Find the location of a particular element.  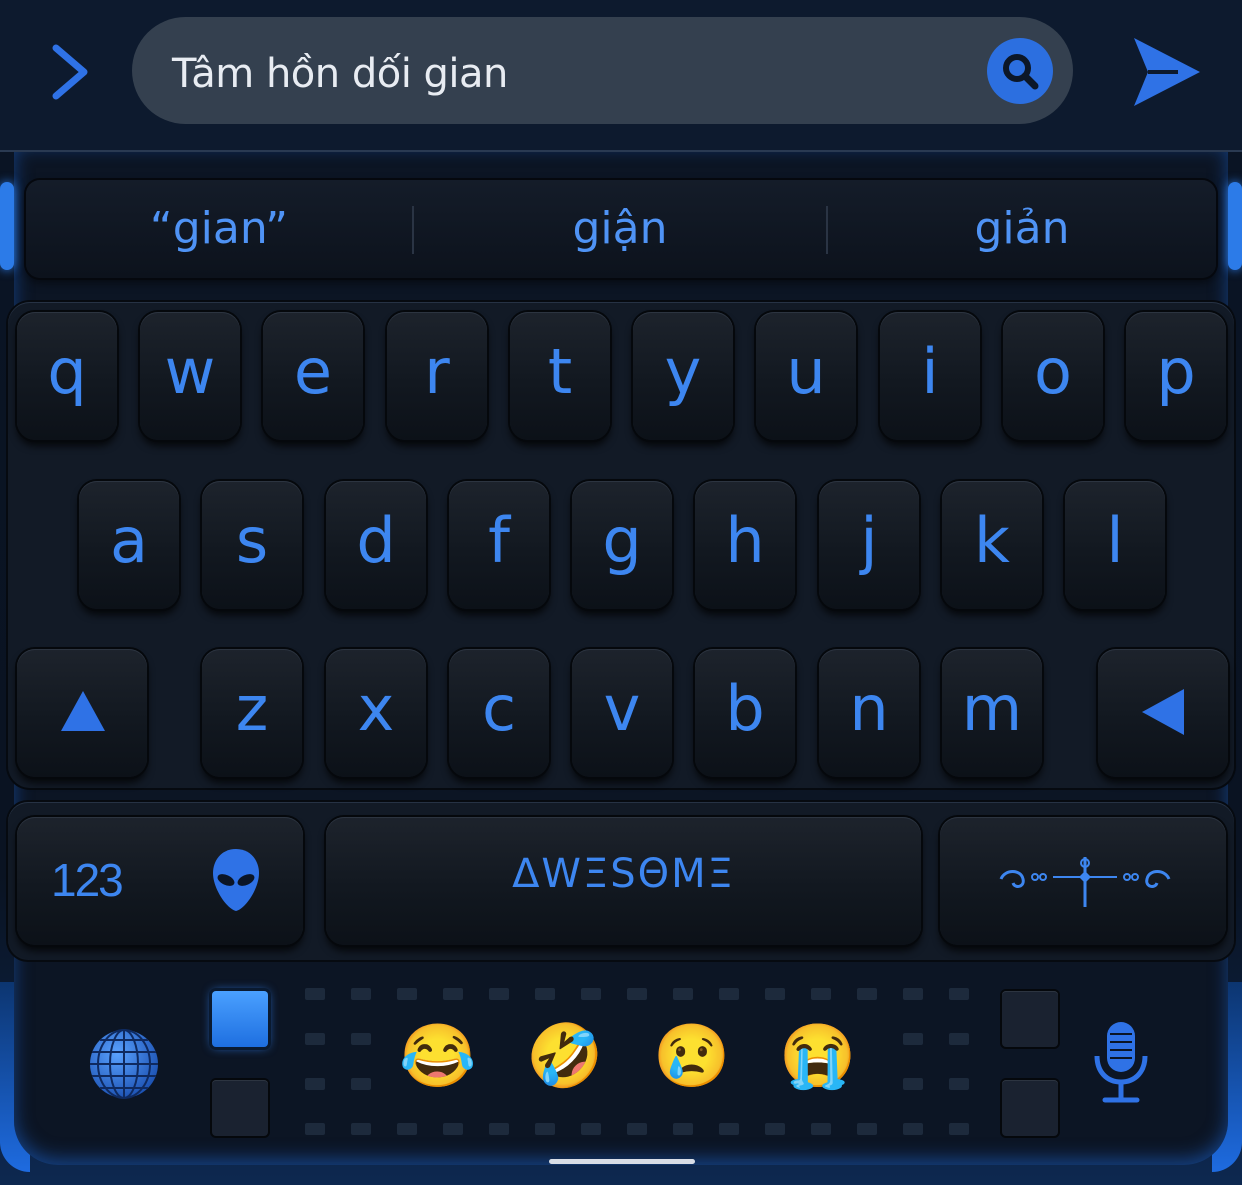

key-r: r is located at coordinates (437, 376).